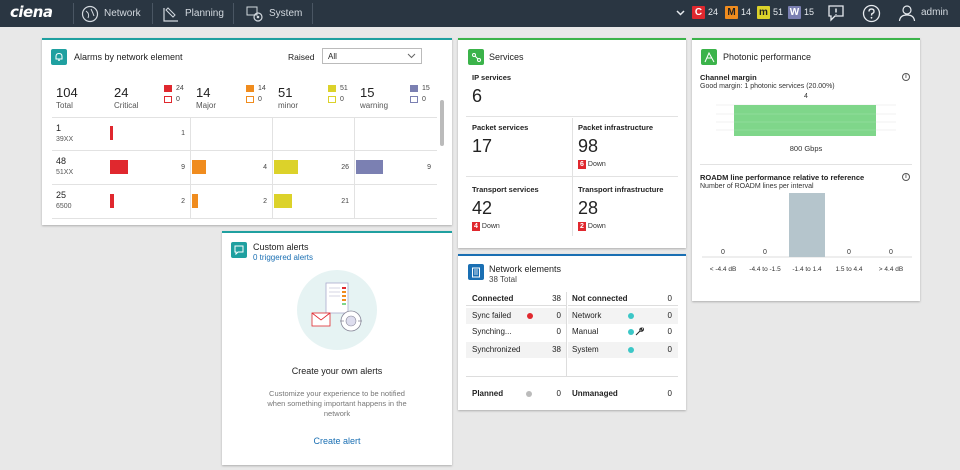  What do you see at coordinates (274, 13) in the screenshot?
I see `nav-system: System` at bounding box center [274, 13].